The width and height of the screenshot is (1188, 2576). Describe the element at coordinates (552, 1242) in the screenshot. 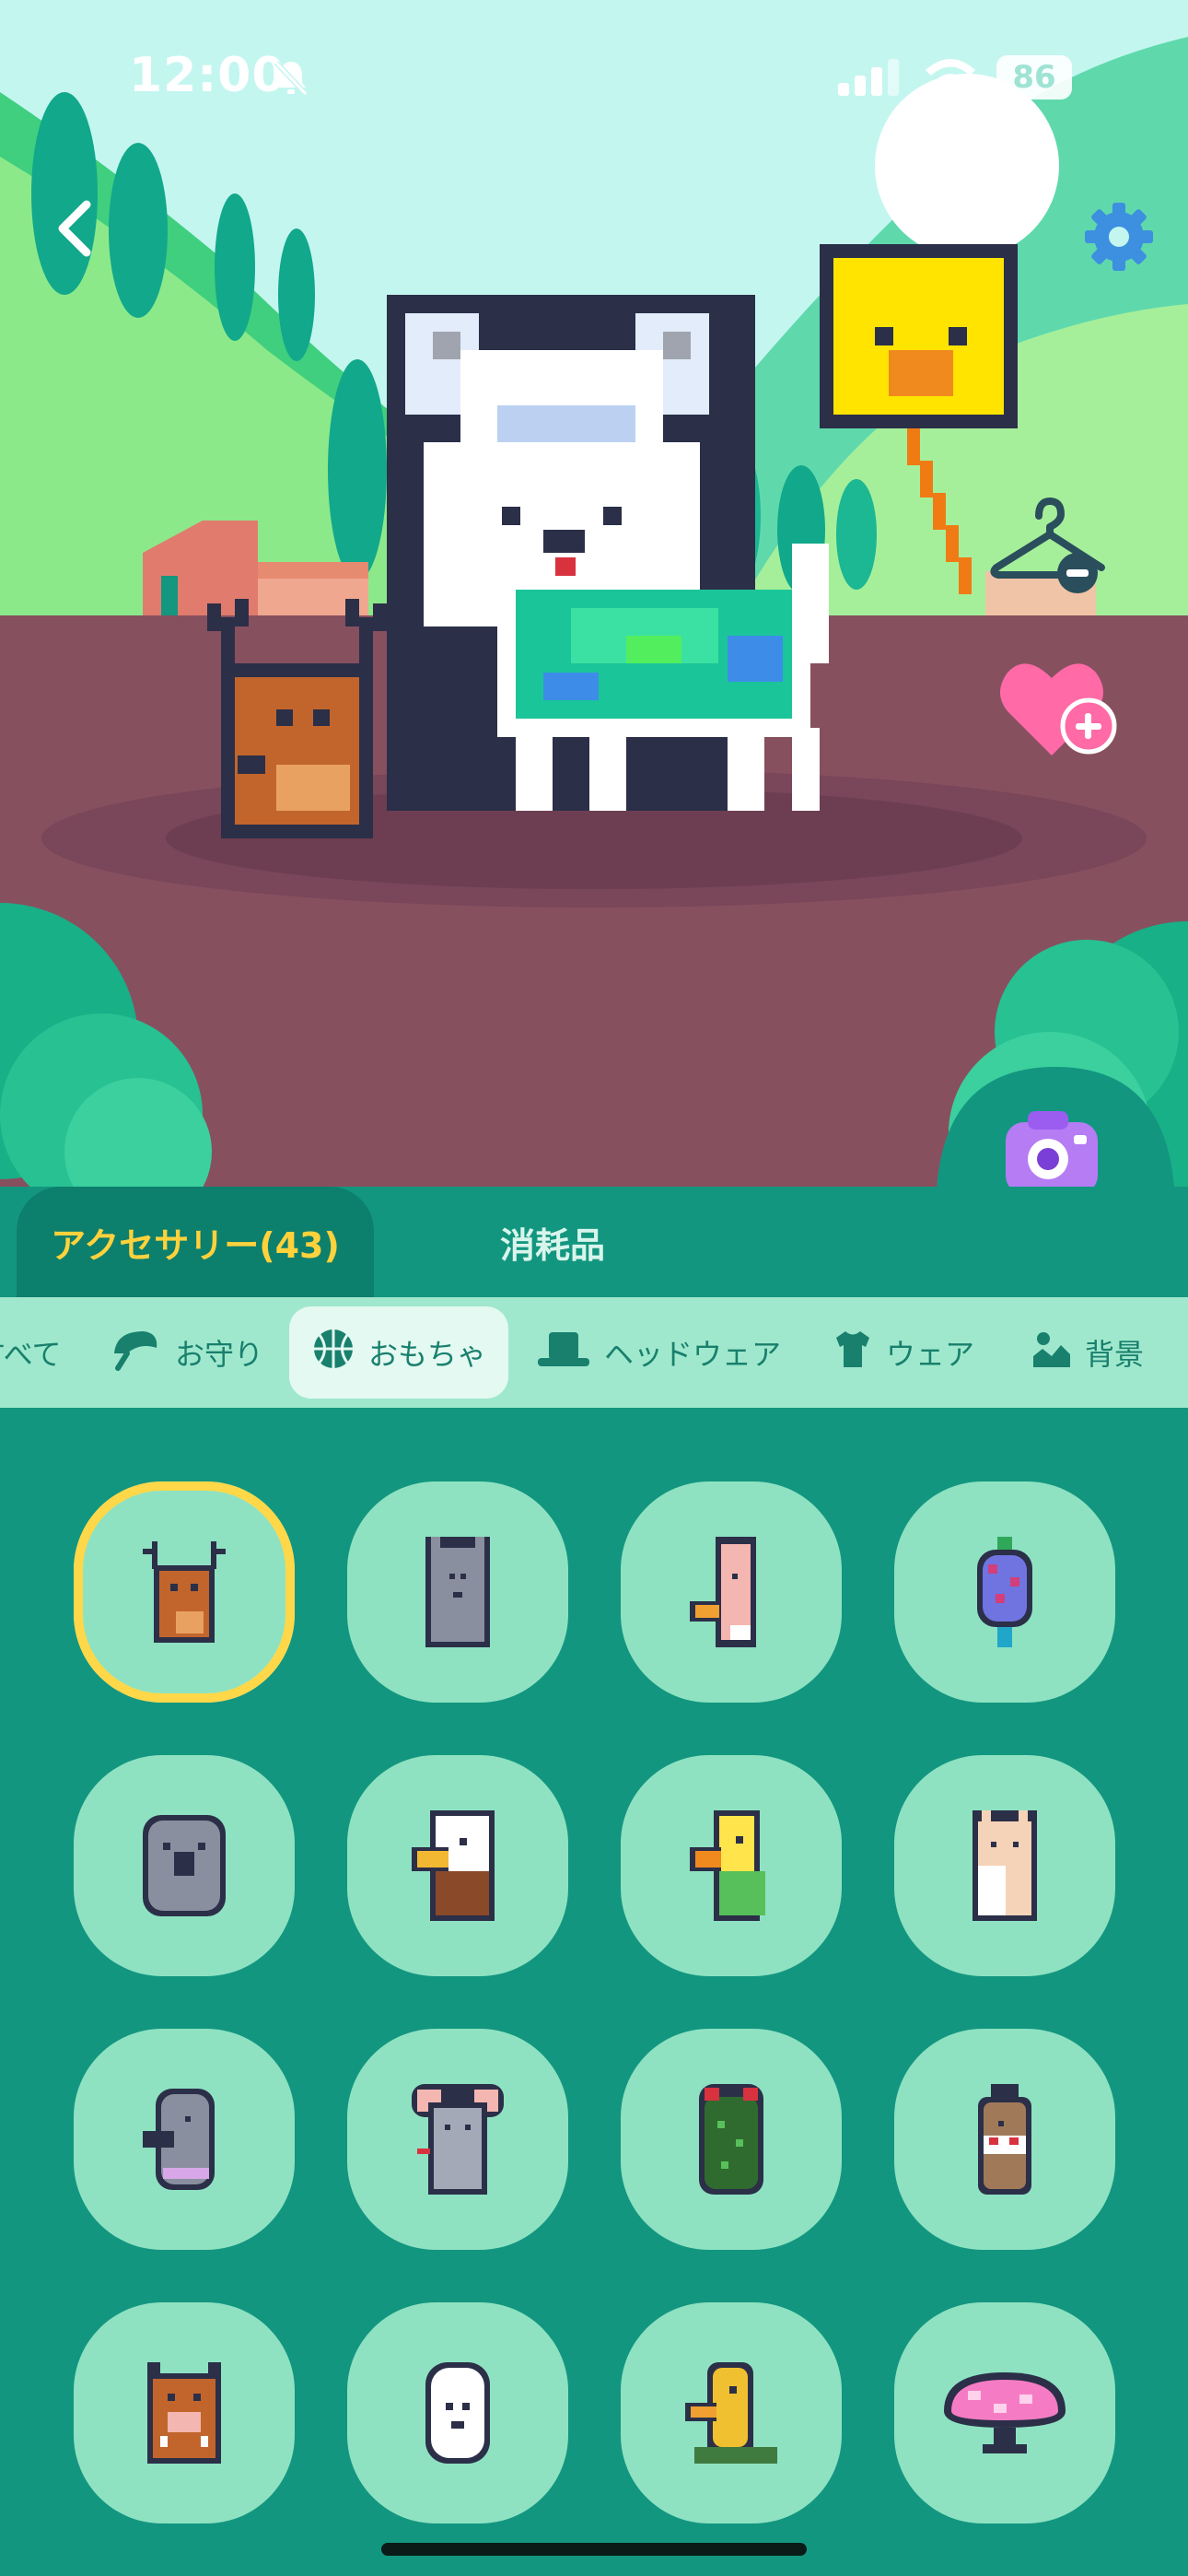

I see `tab-consumables: 消耗品` at that location.